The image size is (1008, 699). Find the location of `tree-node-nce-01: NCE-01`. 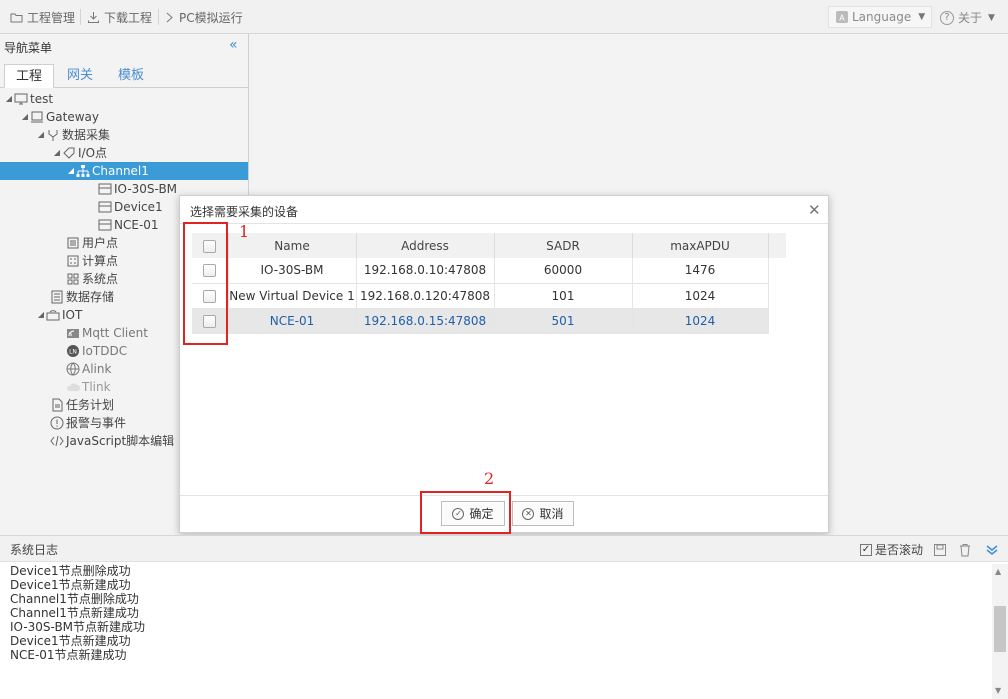

tree-node-nce-01: NCE-01 is located at coordinates (128, 225).